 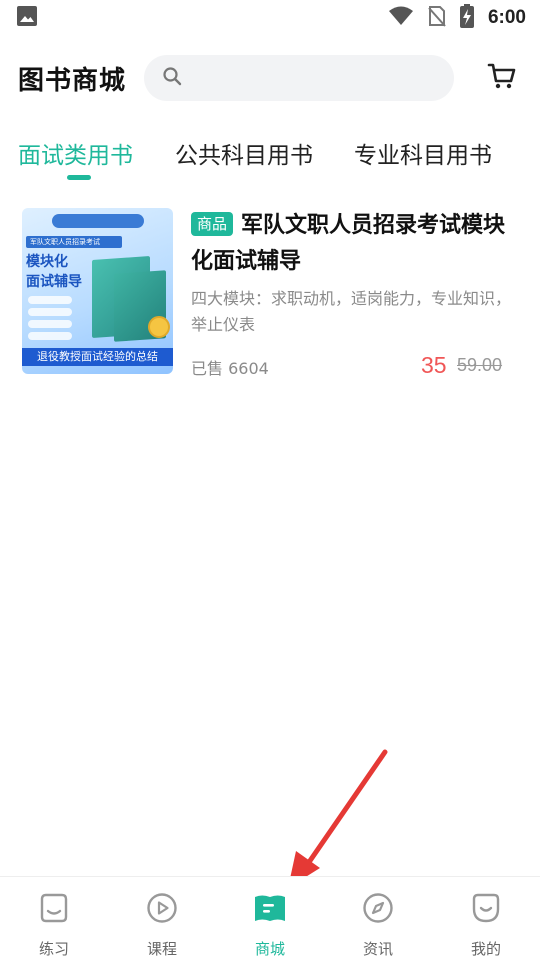 What do you see at coordinates (212, 224) in the screenshot?
I see `product-badge: 商品` at bounding box center [212, 224].